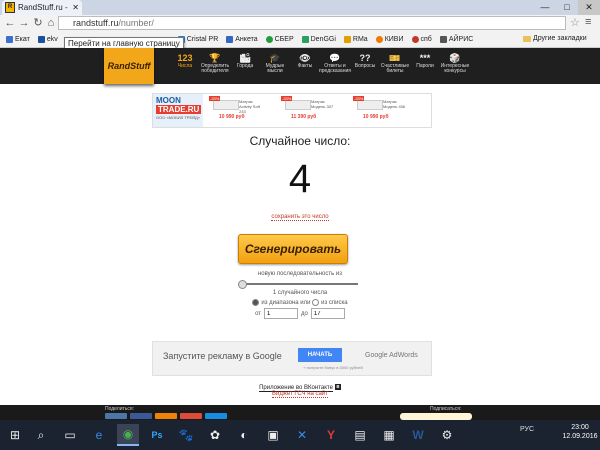 This screenshot has width=600, height=450. What do you see at coordinates (589, 7) in the screenshot?
I see `close-window-button: ✕` at bounding box center [589, 7].